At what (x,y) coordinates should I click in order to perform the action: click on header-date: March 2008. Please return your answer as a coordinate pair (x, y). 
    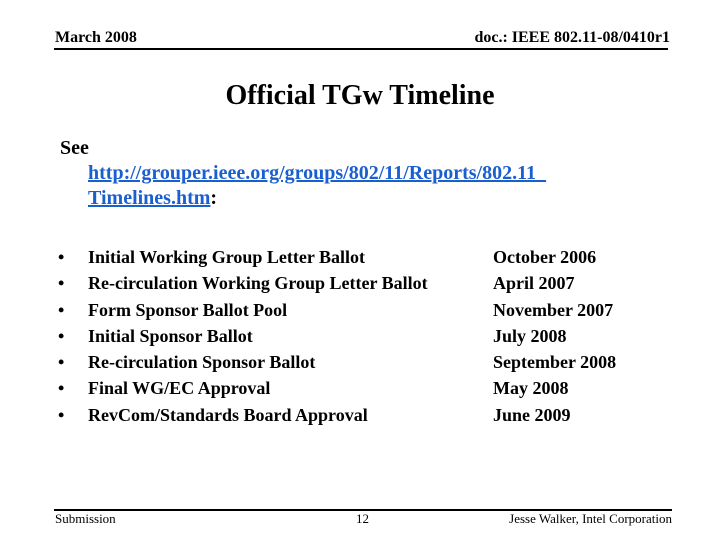
    Looking at the image, I should click on (96, 37).